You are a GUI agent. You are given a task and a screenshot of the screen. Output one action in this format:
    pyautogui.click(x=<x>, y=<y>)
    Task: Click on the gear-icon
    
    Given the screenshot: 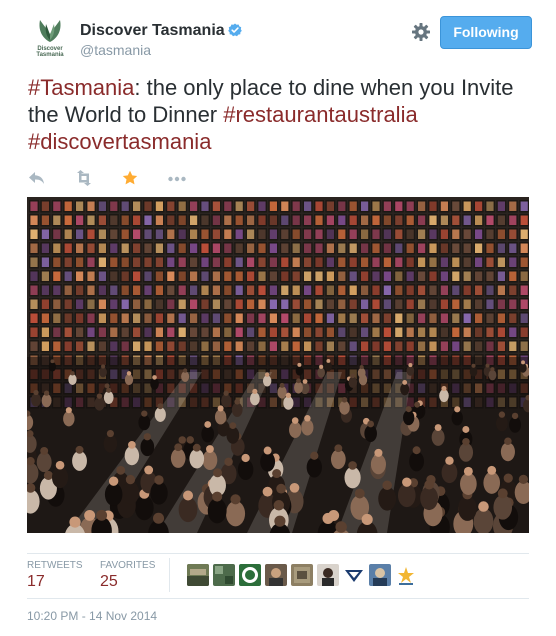 What is the action you would take?
    pyautogui.click(x=421, y=32)
    